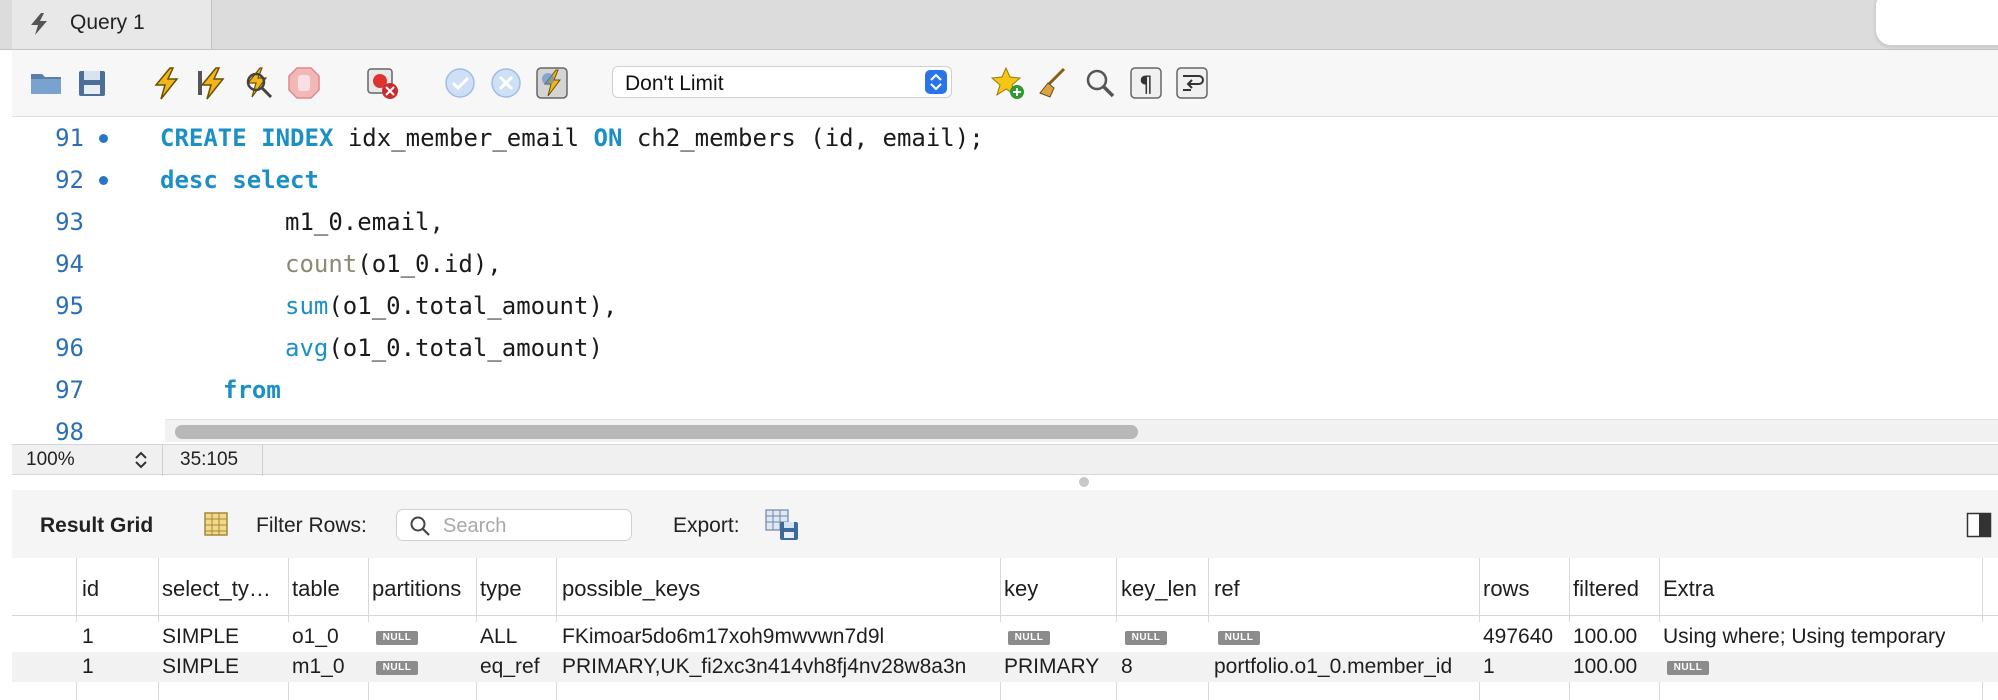 This screenshot has height=700, width=1998. What do you see at coordinates (1518, 637) in the screenshot?
I see `cell-rows: 497640` at bounding box center [1518, 637].